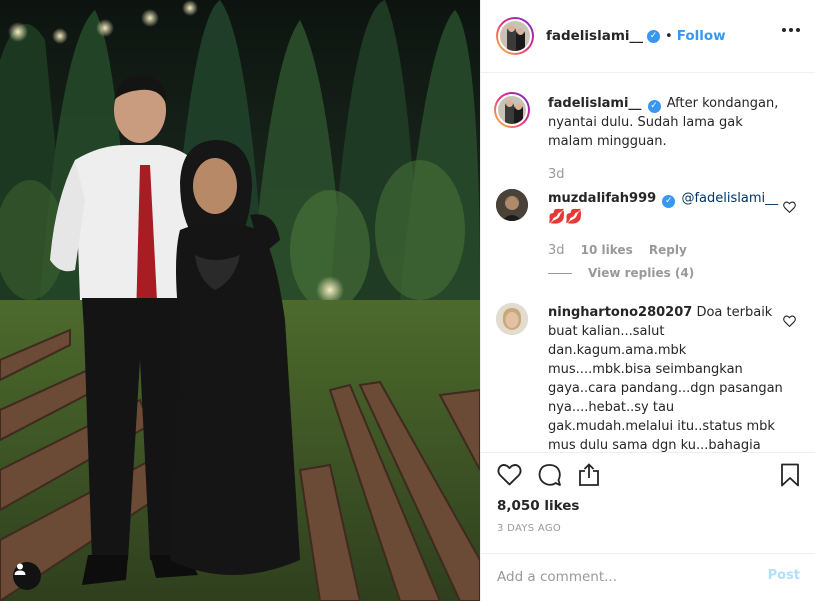  I want to click on comment-emoji: 💋💋, so click(565, 217).